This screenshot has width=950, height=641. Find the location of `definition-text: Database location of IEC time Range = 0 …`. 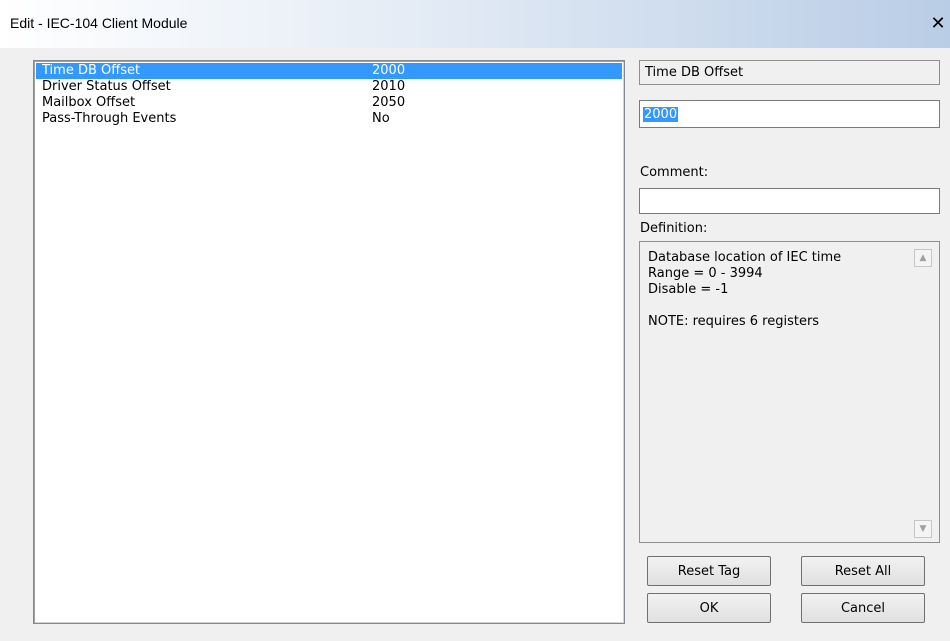

definition-text: Database location of IEC time Range = 0 … is located at coordinates (745, 289).